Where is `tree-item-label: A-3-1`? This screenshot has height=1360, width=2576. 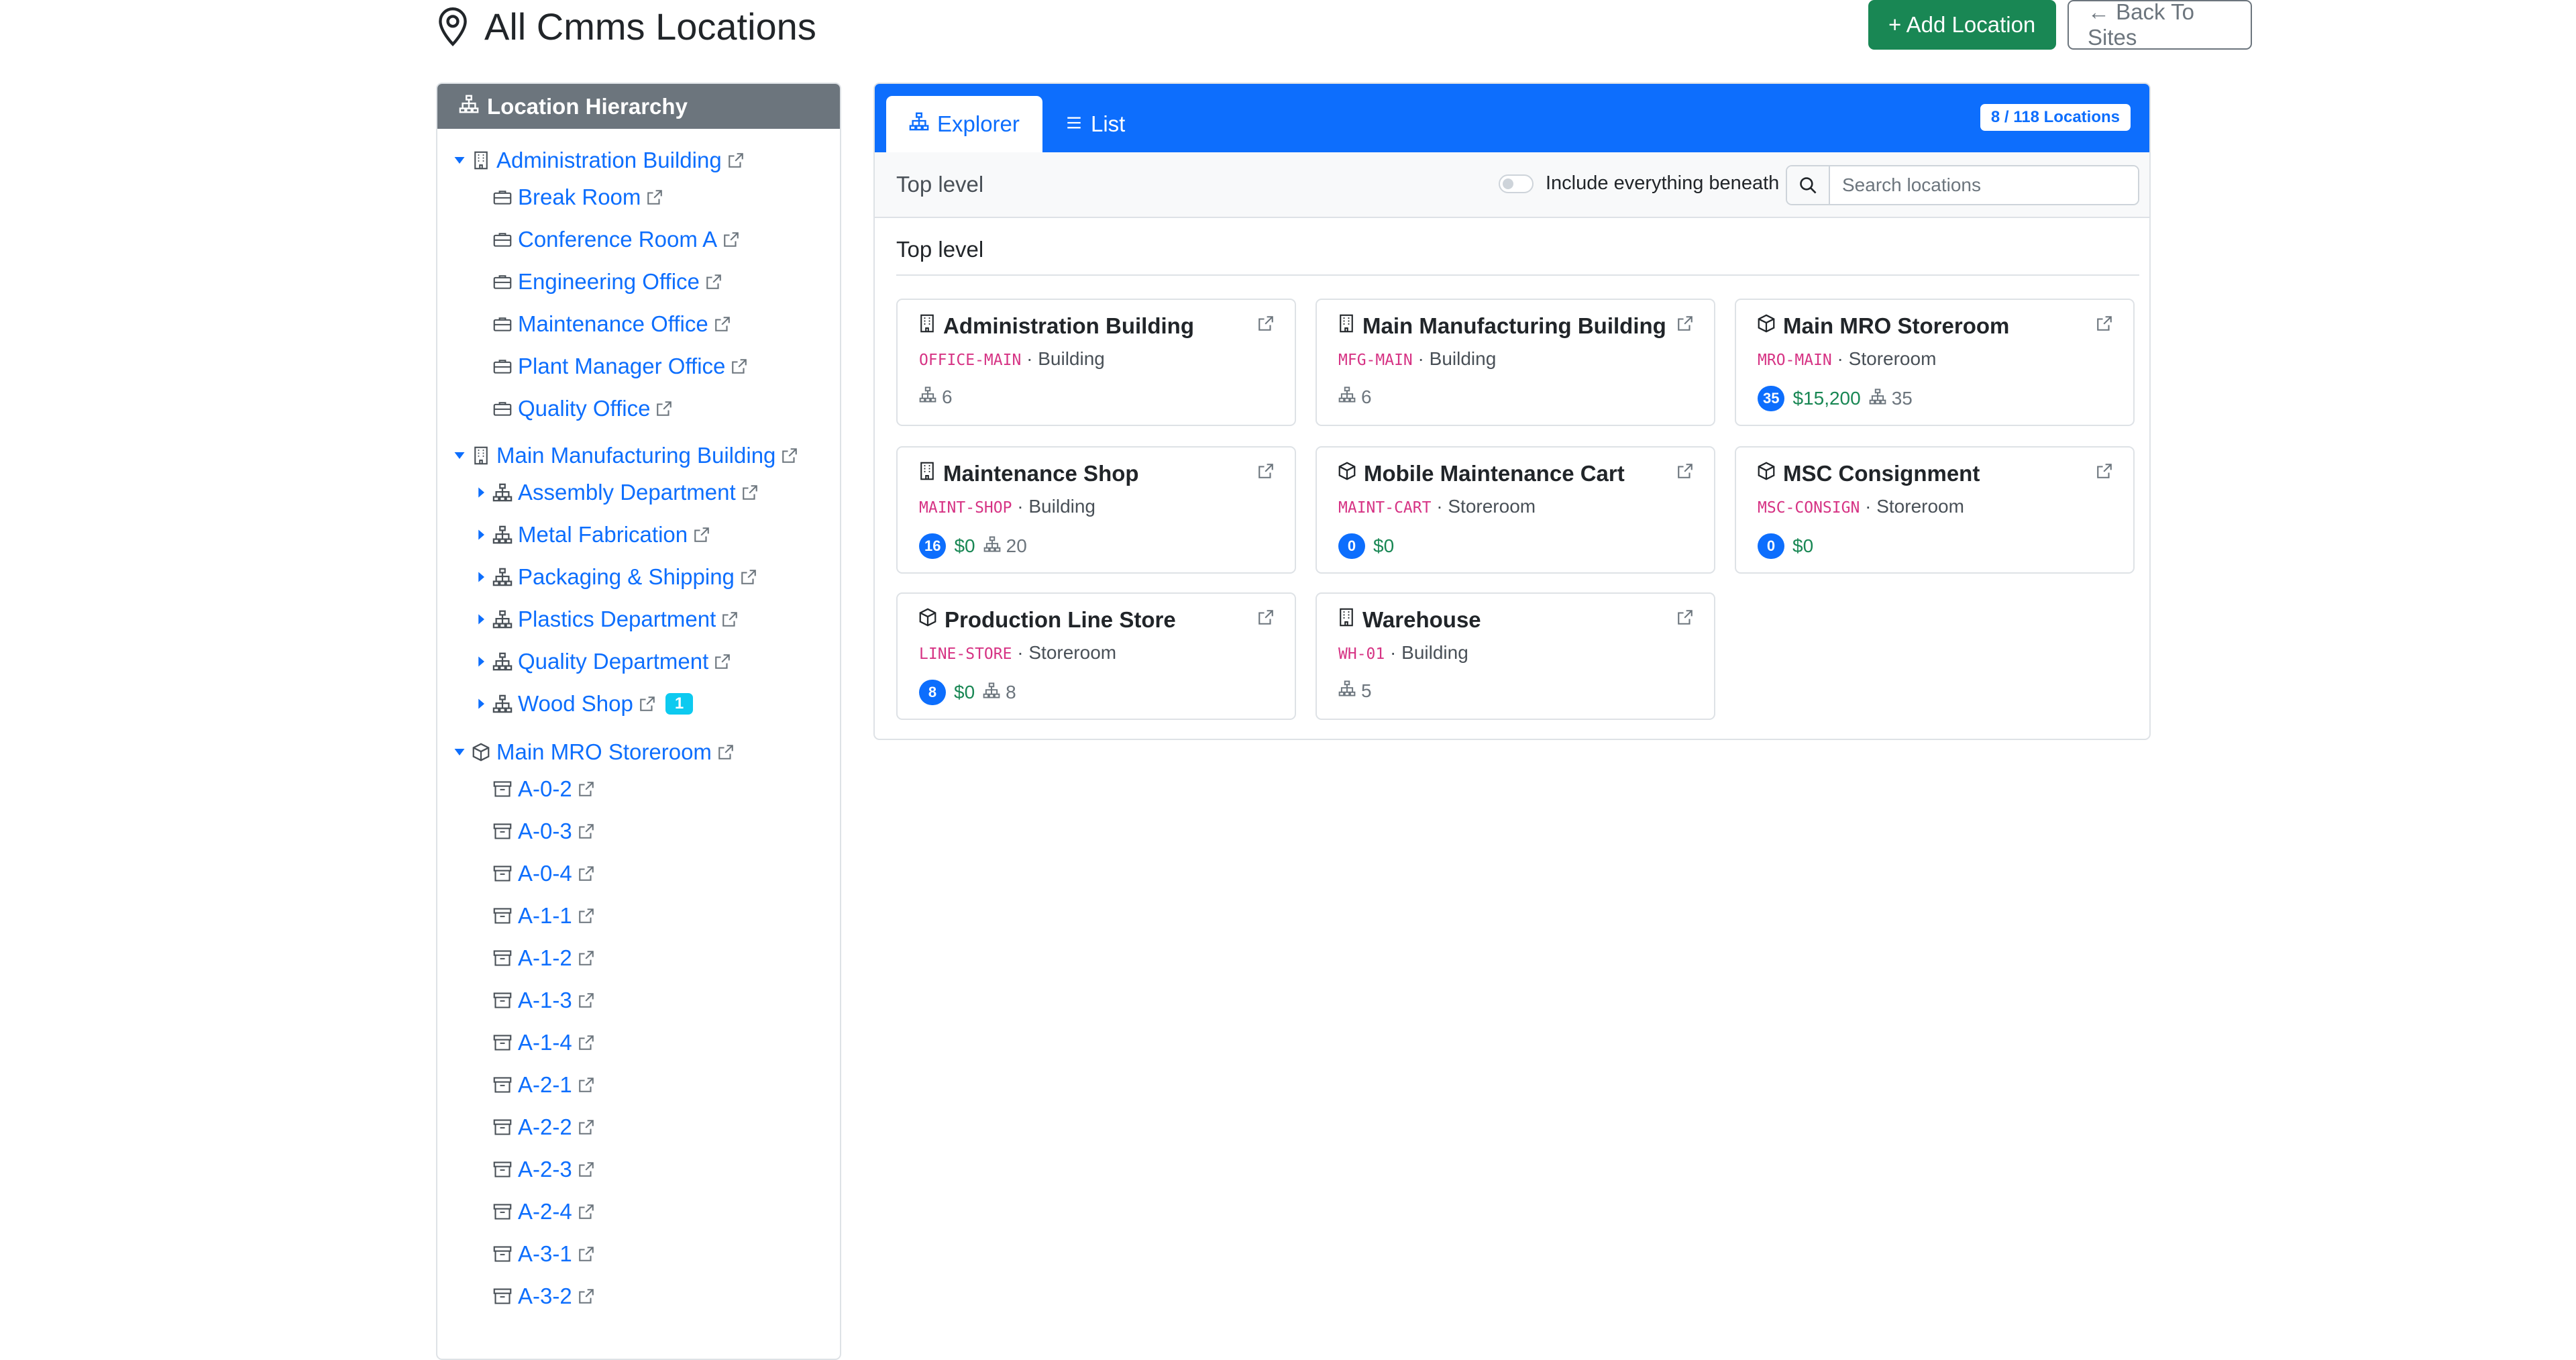
tree-item-label: A-3-1 is located at coordinates (545, 1254).